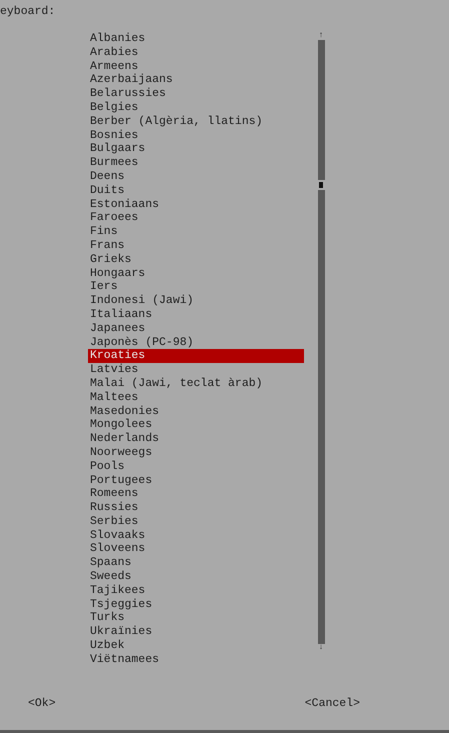 This screenshot has height=733, width=449. What do you see at coordinates (196, 425) in the screenshot?
I see `list-item: Mongolees` at bounding box center [196, 425].